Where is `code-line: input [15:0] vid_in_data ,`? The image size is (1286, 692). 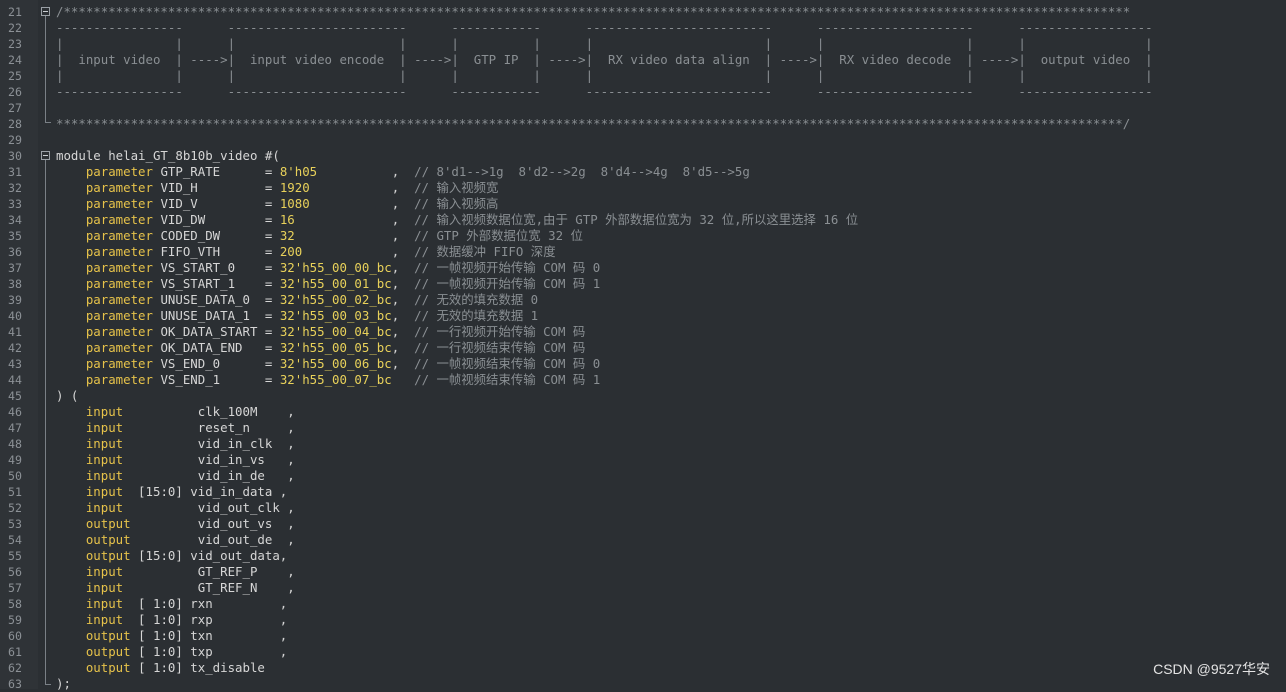 code-line: input [15:0] vid_in_data , is located at coordinates (171, 492).